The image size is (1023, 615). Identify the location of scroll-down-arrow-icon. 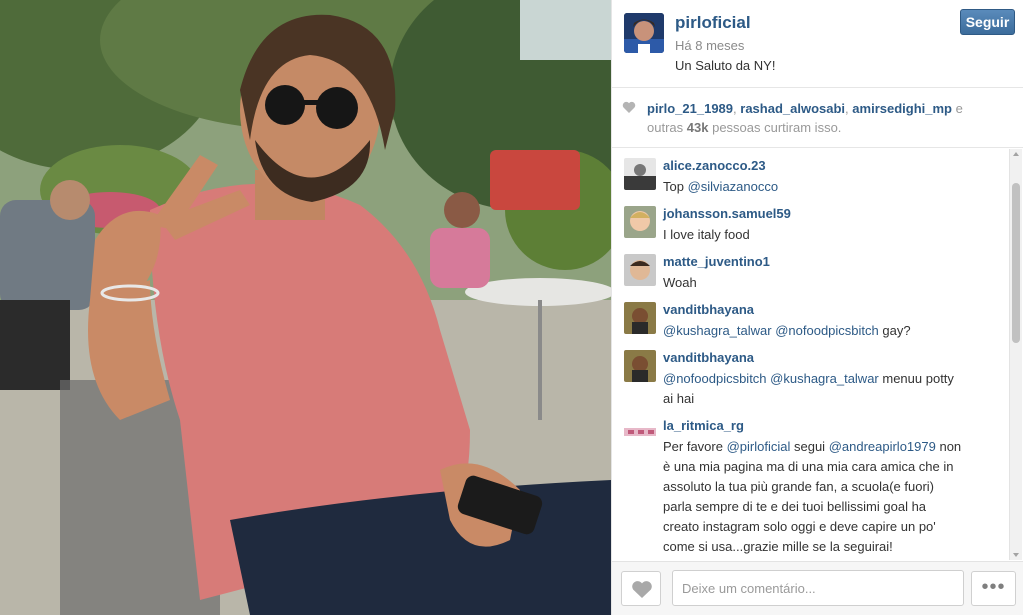
(1016, 555).